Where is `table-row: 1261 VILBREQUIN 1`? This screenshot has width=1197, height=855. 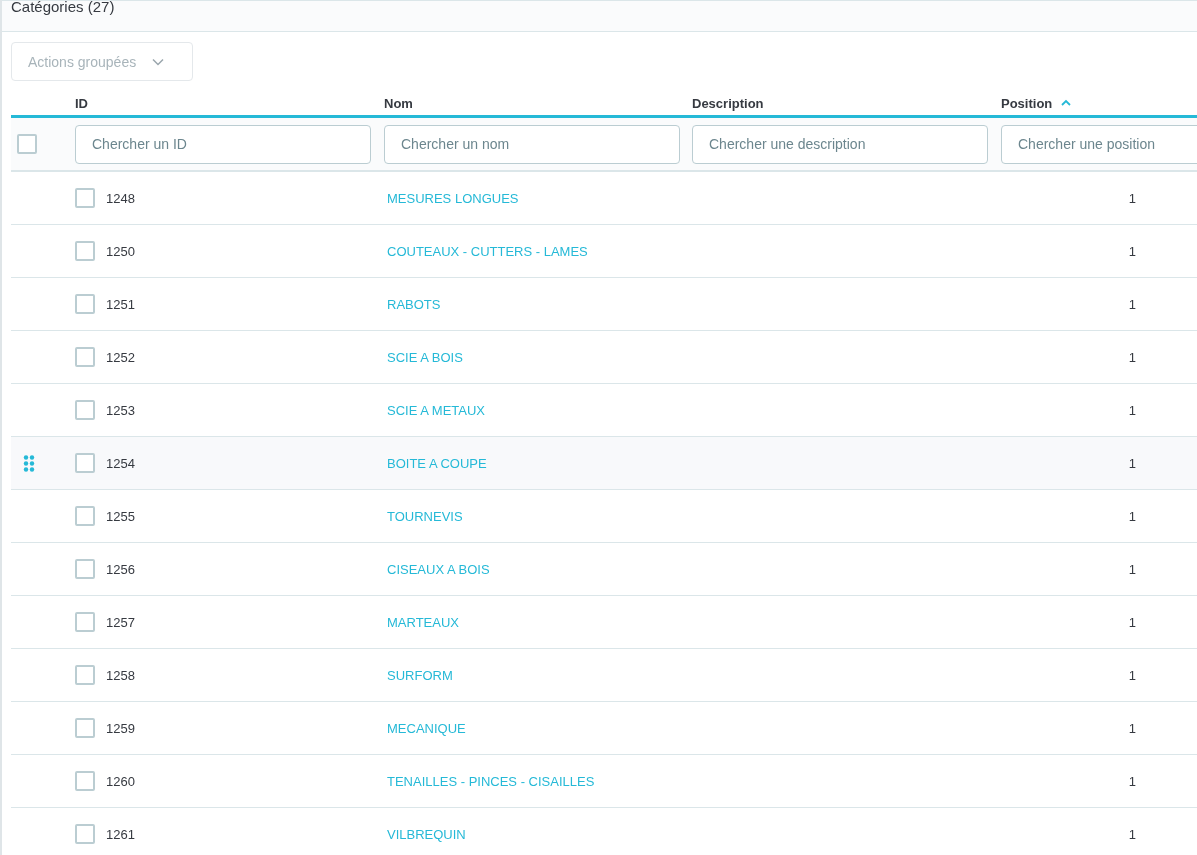 table-row: 1261 VILBREQUIN 1 is located at coordinates (604, 831).